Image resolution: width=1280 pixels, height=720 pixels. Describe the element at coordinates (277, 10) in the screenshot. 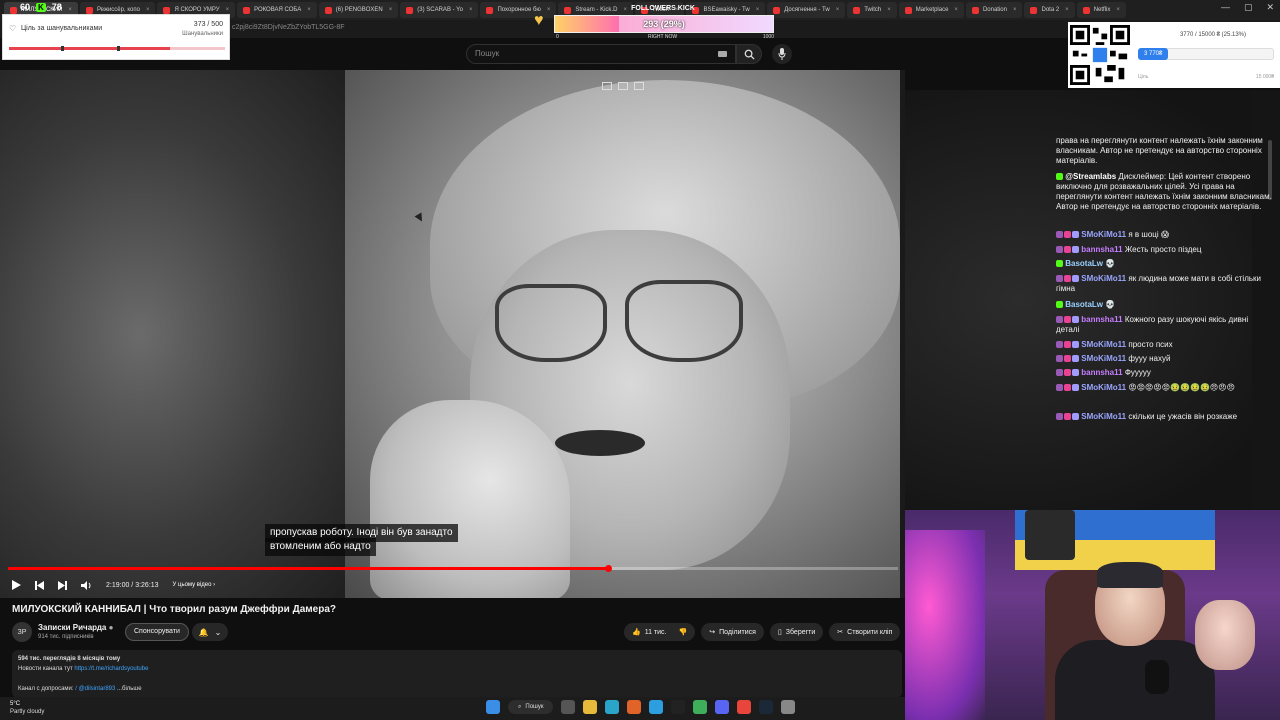

I see `browser-tab: РОКОВАЯ СОБА ×` at that location.